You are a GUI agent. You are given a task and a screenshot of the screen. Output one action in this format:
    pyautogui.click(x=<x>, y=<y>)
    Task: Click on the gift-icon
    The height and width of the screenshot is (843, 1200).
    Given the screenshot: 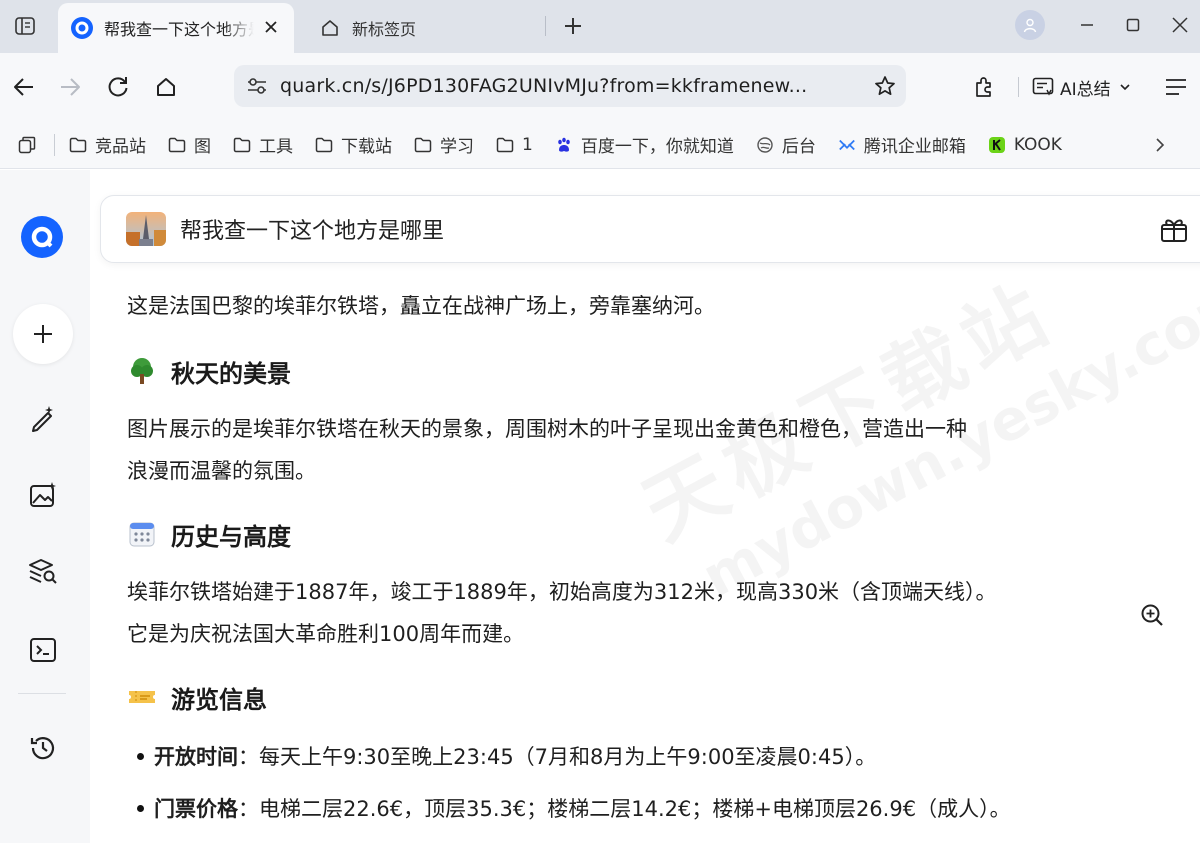 What is the action you would take?
    pyautogui.click(x=1175, y=230)
    